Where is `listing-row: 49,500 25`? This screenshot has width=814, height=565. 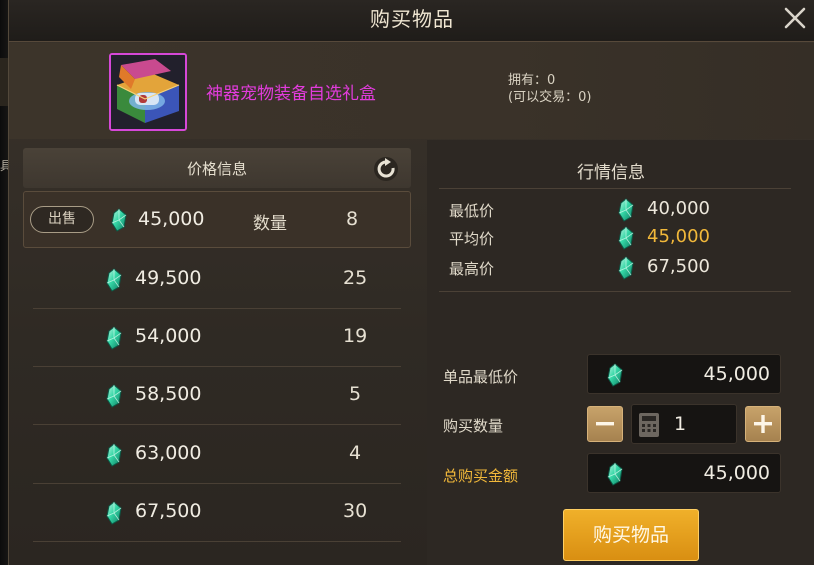
listing-row: 49,500 25 is located at coordinates (217, 280).